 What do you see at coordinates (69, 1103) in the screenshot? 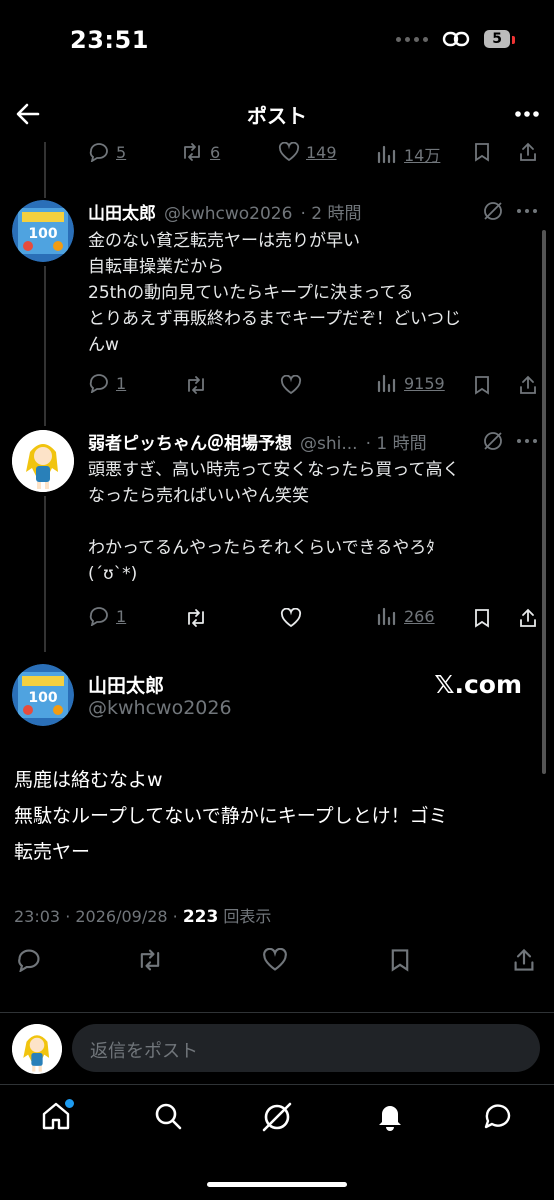
I see `notification-dot` at bounding box center [69, 1103].